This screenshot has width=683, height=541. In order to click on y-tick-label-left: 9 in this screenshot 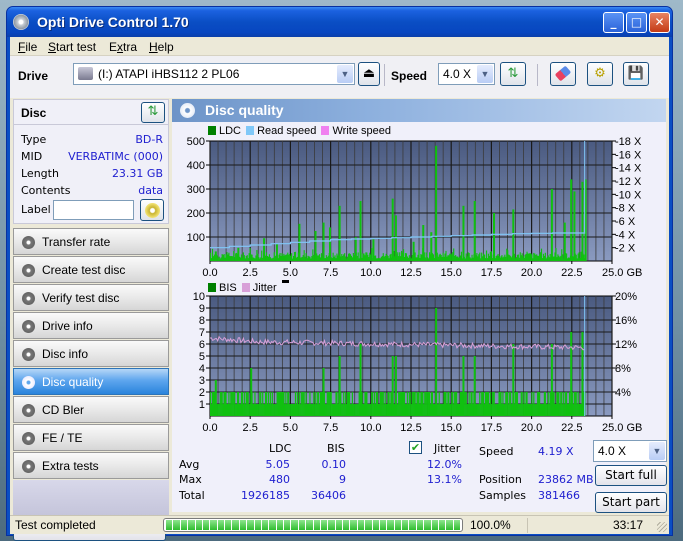, I will do `click(202, 309)`.